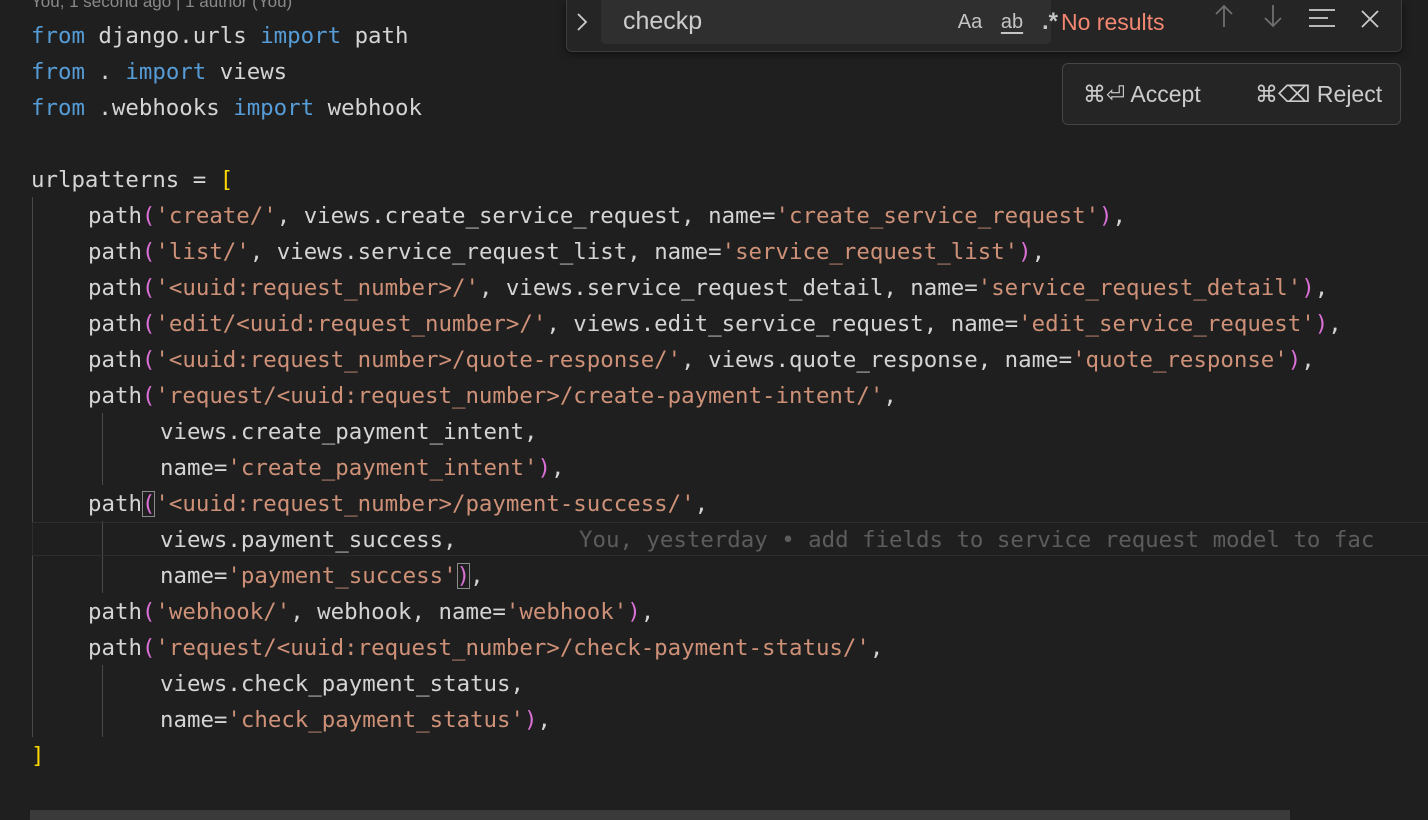 The image size is (1428, 820). I want to click on find-in-selection-button, so click(1322, 20).